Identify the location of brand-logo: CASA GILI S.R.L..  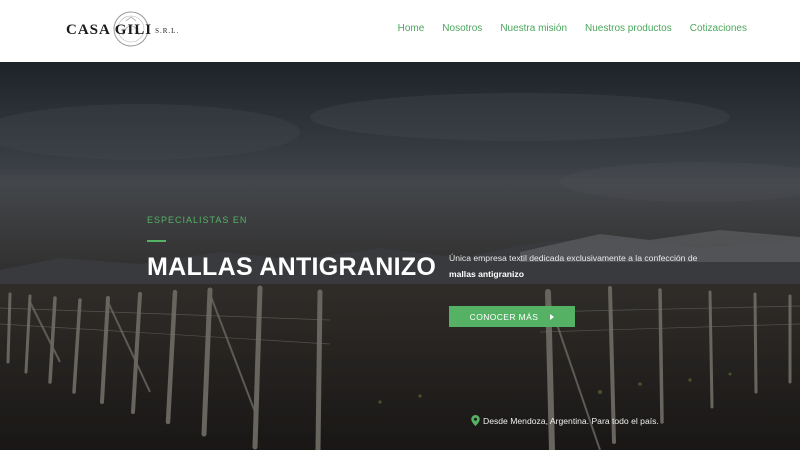
(126, 31).